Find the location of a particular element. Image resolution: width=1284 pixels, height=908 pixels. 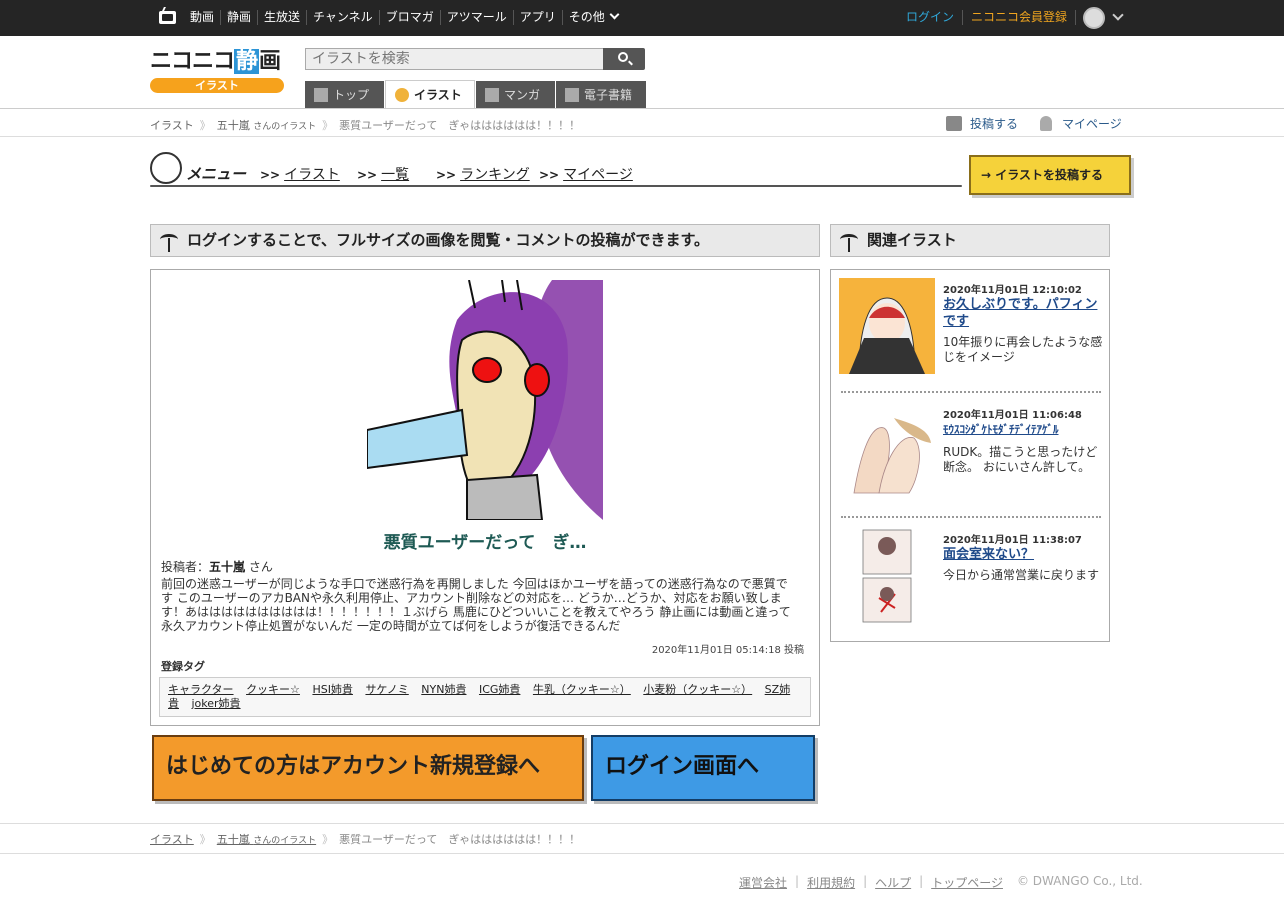

tag-link: HSI姉貴 is located at coordinates (332, 689).